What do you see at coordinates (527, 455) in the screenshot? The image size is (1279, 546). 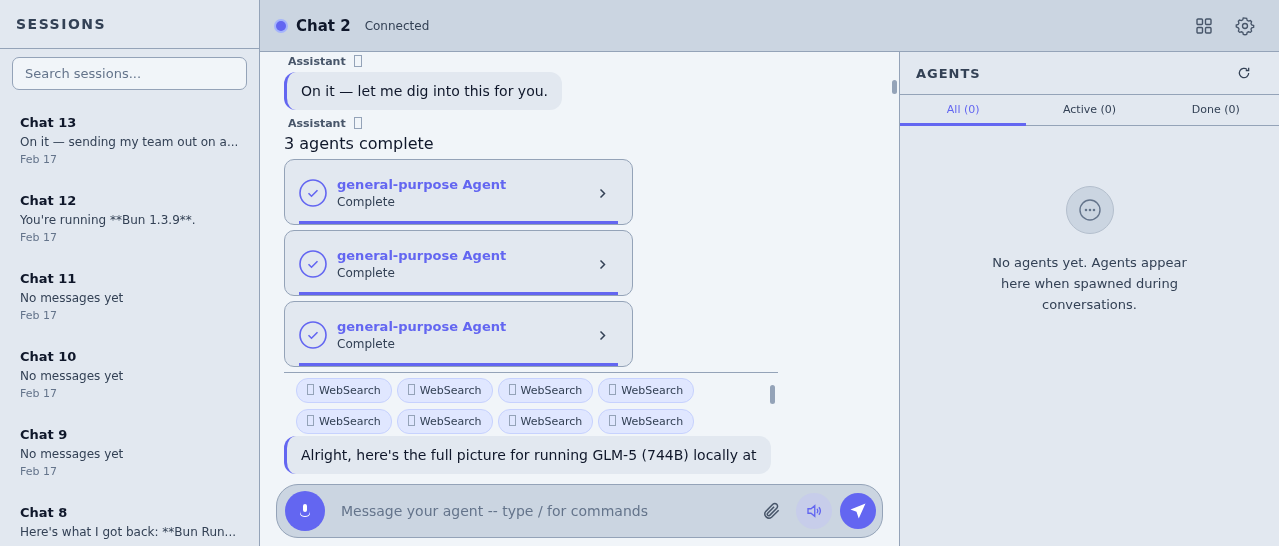 I see `message-bubble: Alright, here's the full picture for running GLM-5 (744B) locally at` at bounding box center [527, 455].